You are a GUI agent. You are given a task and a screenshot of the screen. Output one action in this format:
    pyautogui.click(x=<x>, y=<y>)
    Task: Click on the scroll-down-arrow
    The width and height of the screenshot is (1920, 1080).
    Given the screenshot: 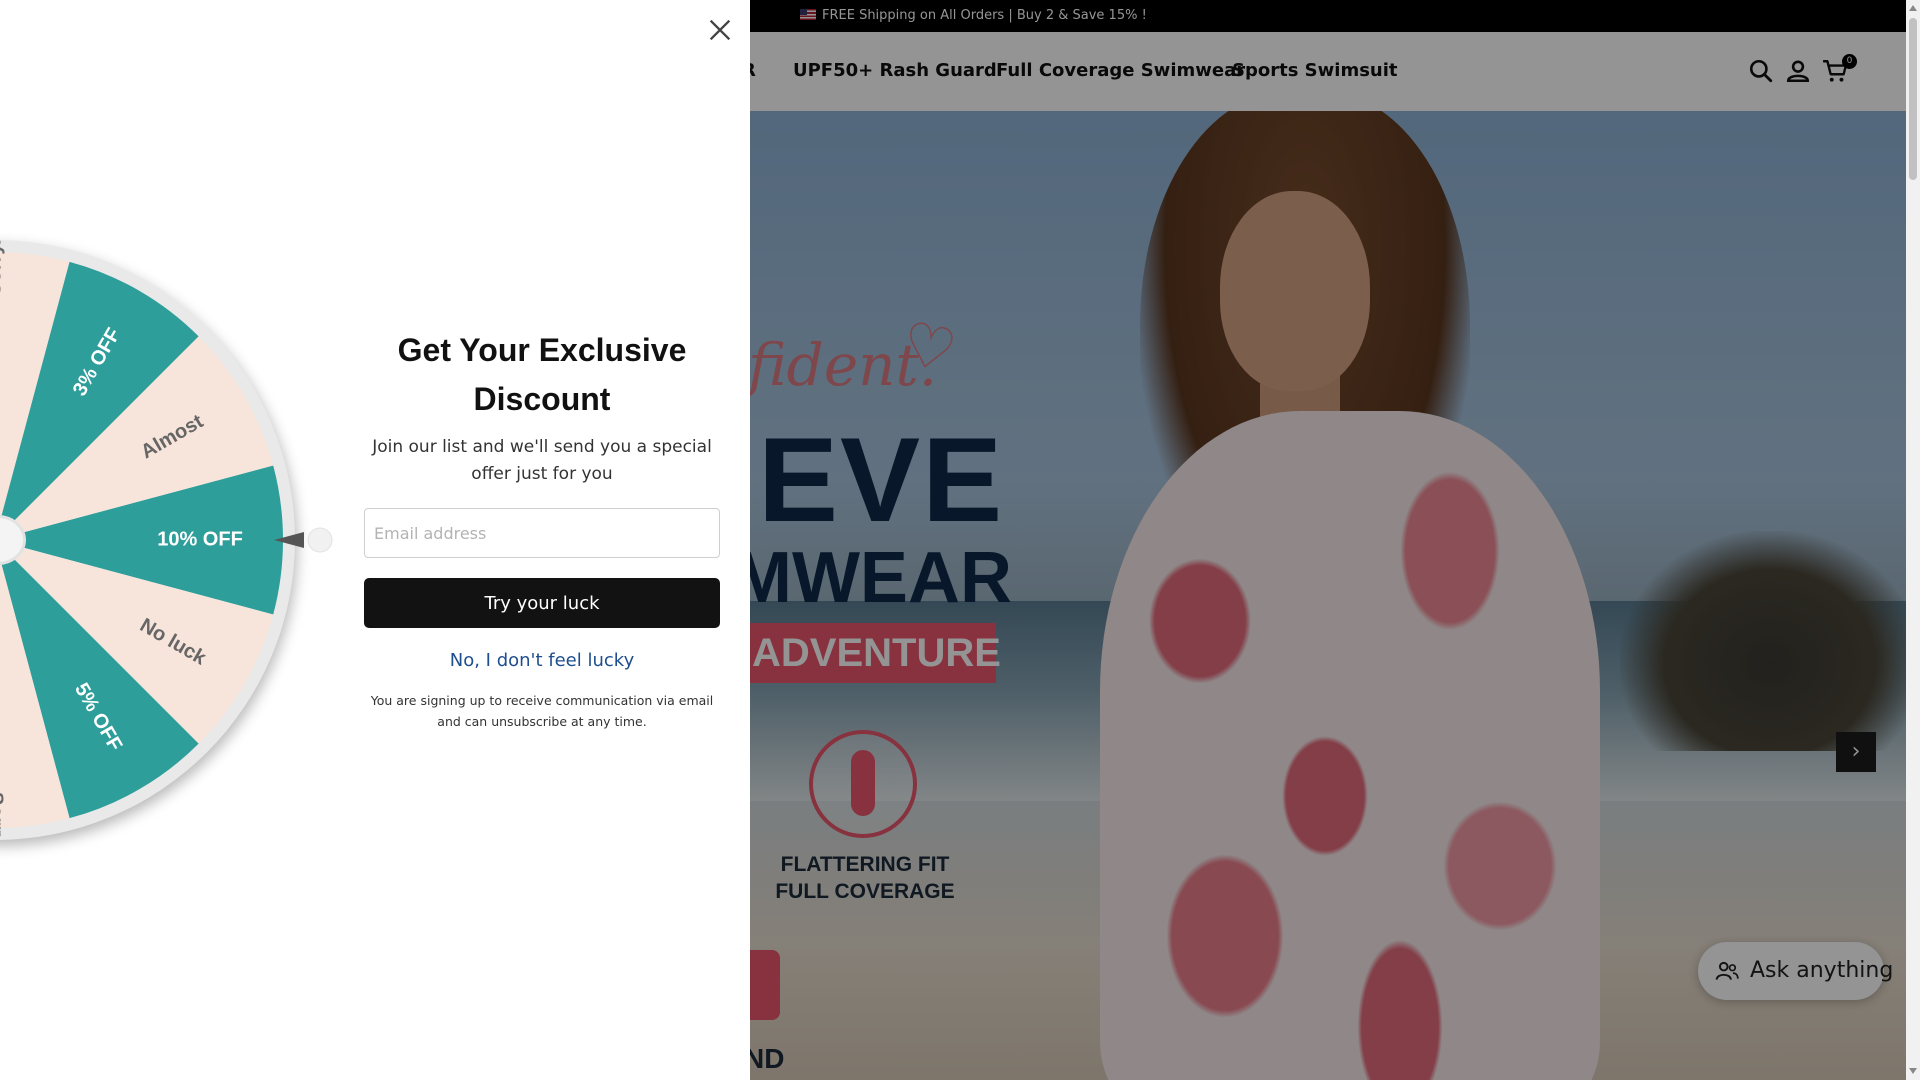 What is the action you would take?
    pyautogui.click(x=1913, y=1071)
    